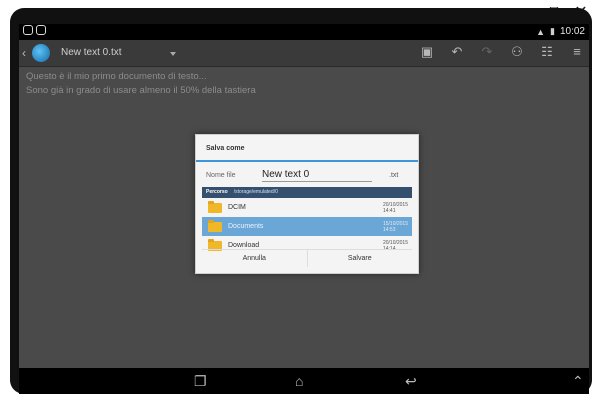 The image size is (596, 403). What do you see at coordinates (307, 192) in the screenshot?
I see `path-bar: Percorso/storage/emulated/0` at bounding box center [307, 192].